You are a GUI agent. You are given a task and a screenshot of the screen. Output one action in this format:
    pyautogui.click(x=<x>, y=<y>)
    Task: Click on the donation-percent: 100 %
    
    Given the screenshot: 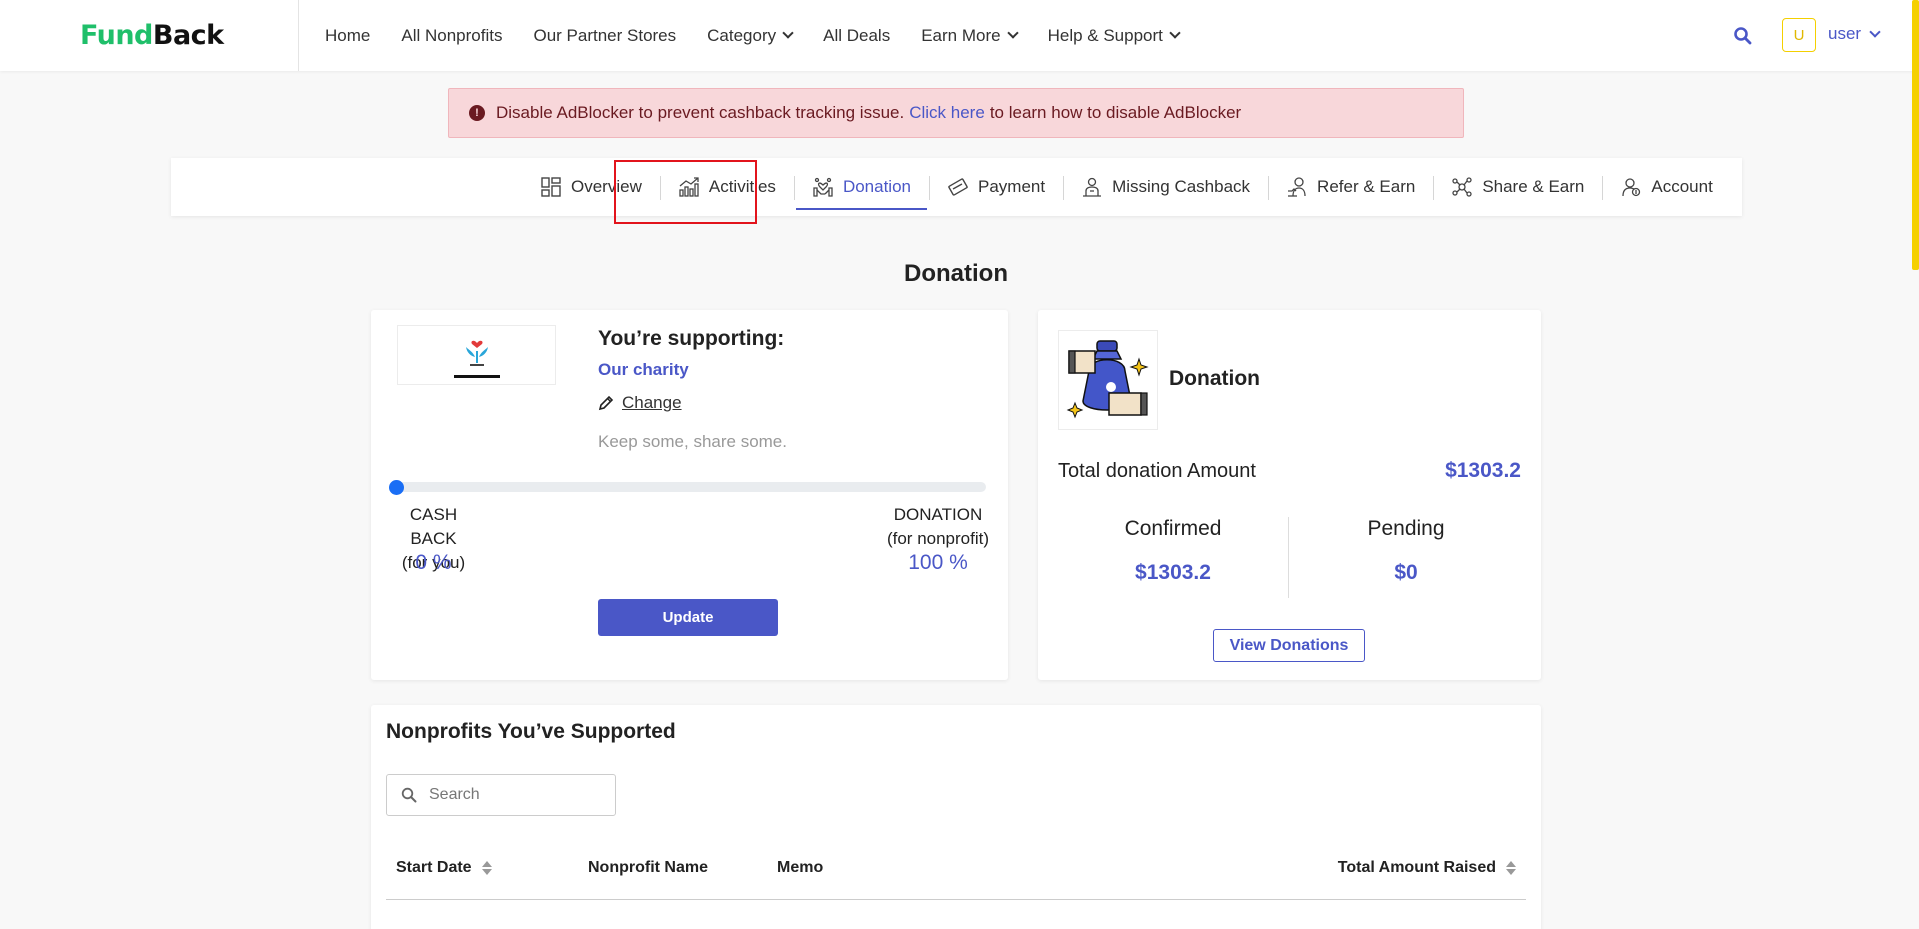 What is the action you would take?
    pyautogui.click(x=938, y=562)
    